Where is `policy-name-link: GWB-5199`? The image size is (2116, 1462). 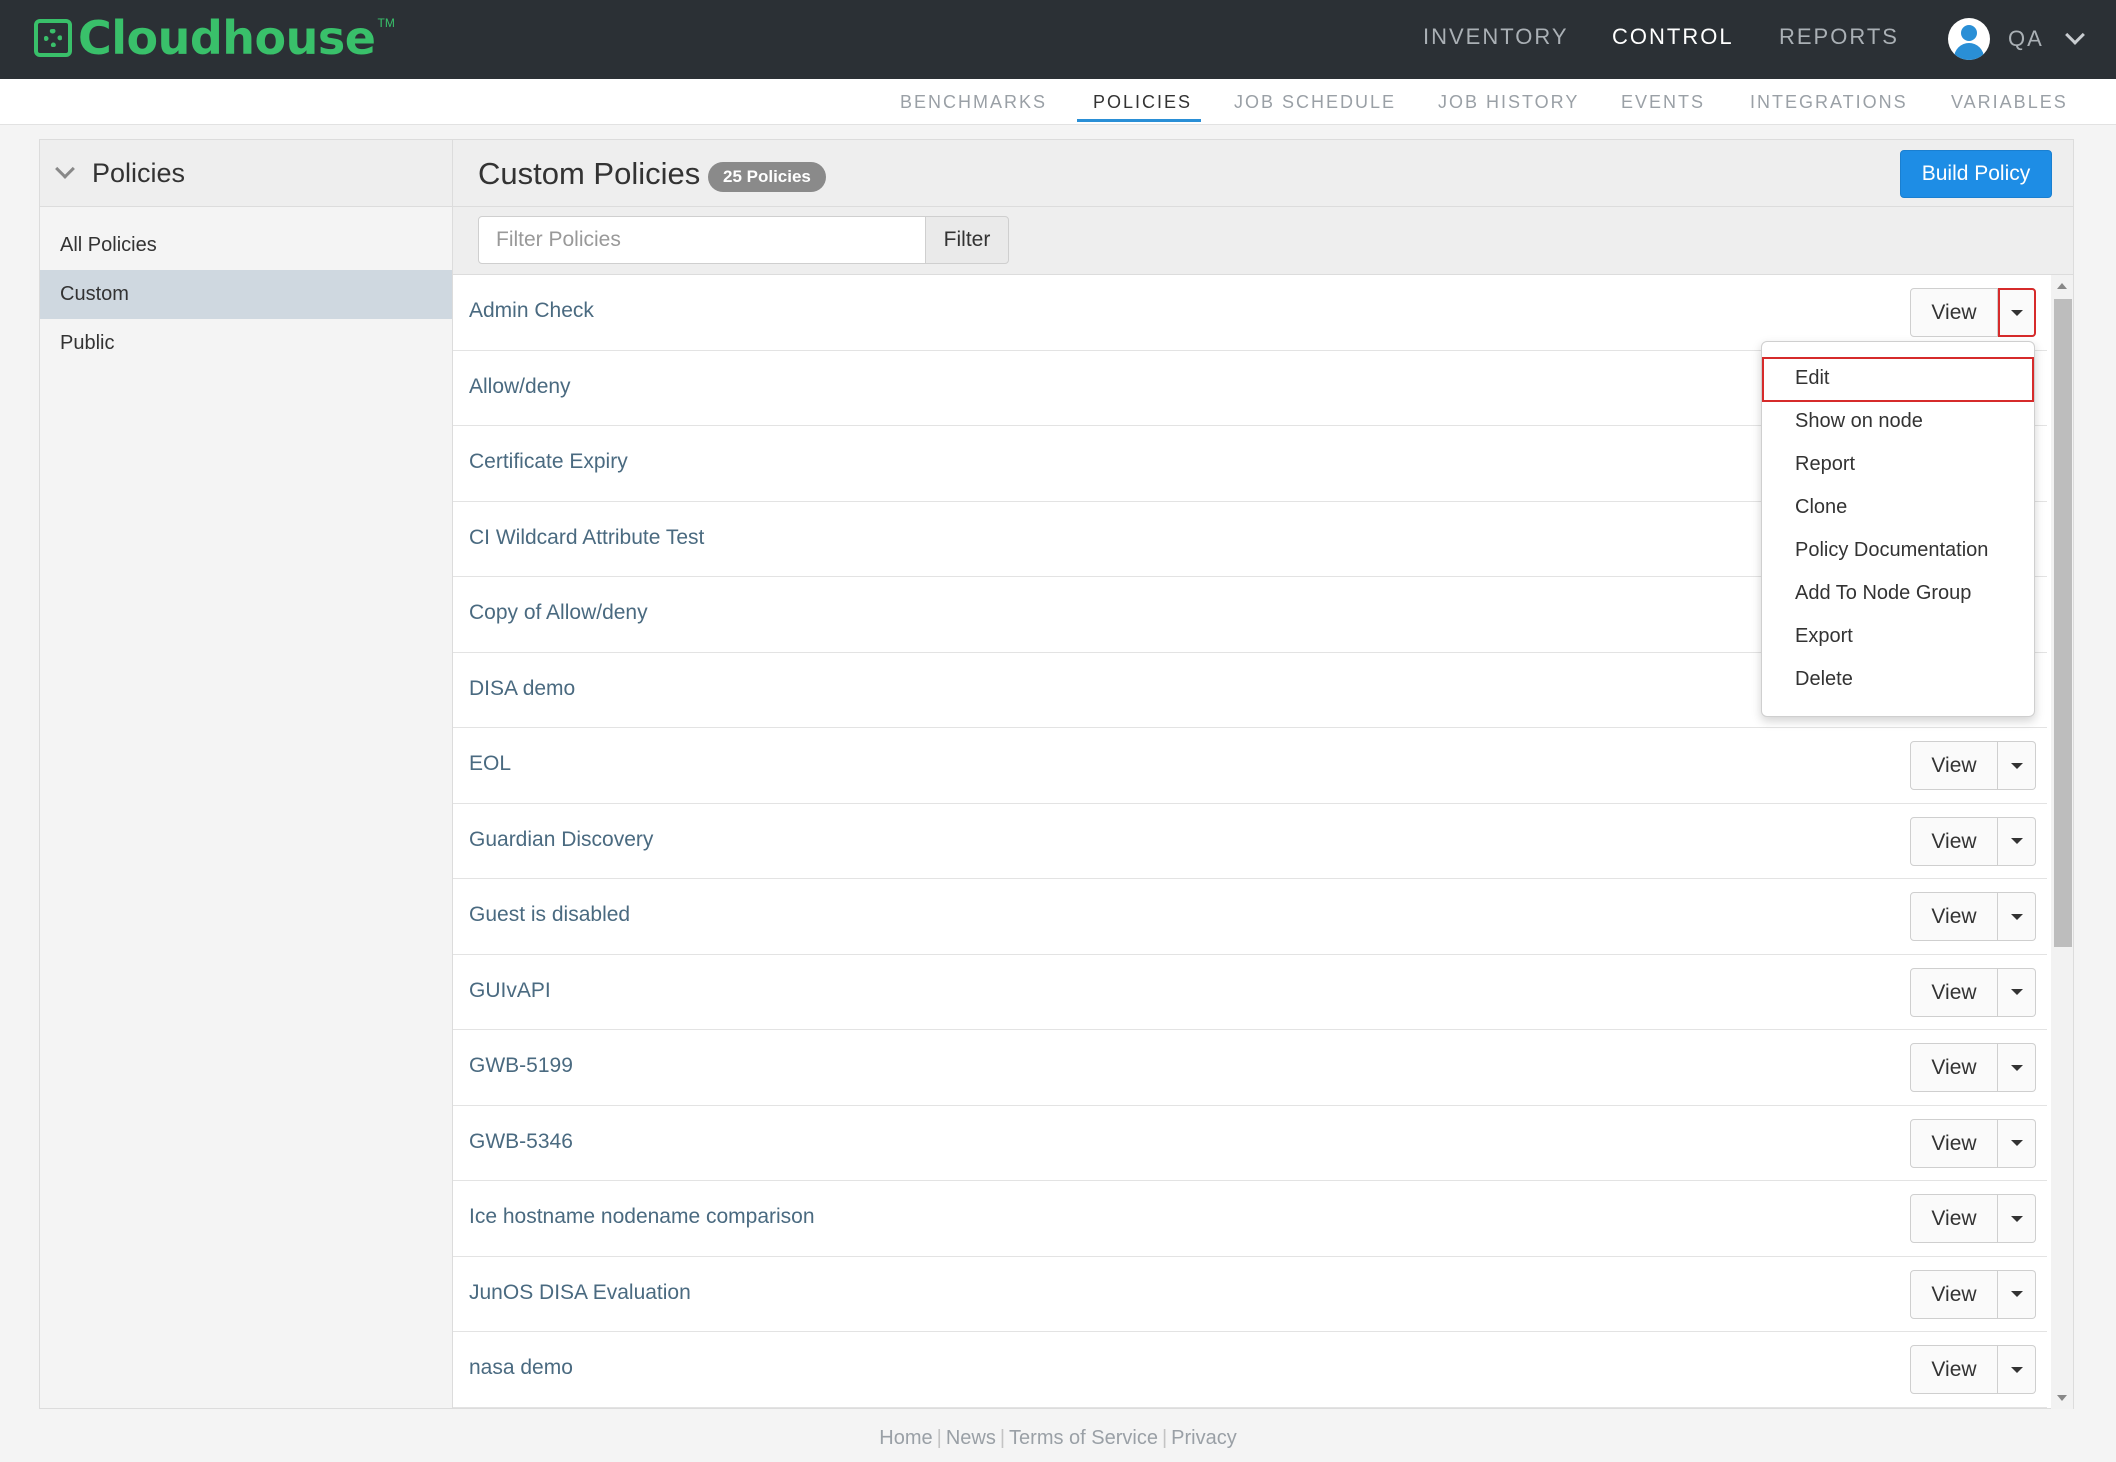 policy-name-link: GWB-5199 is located at coordinates (521, 1066).